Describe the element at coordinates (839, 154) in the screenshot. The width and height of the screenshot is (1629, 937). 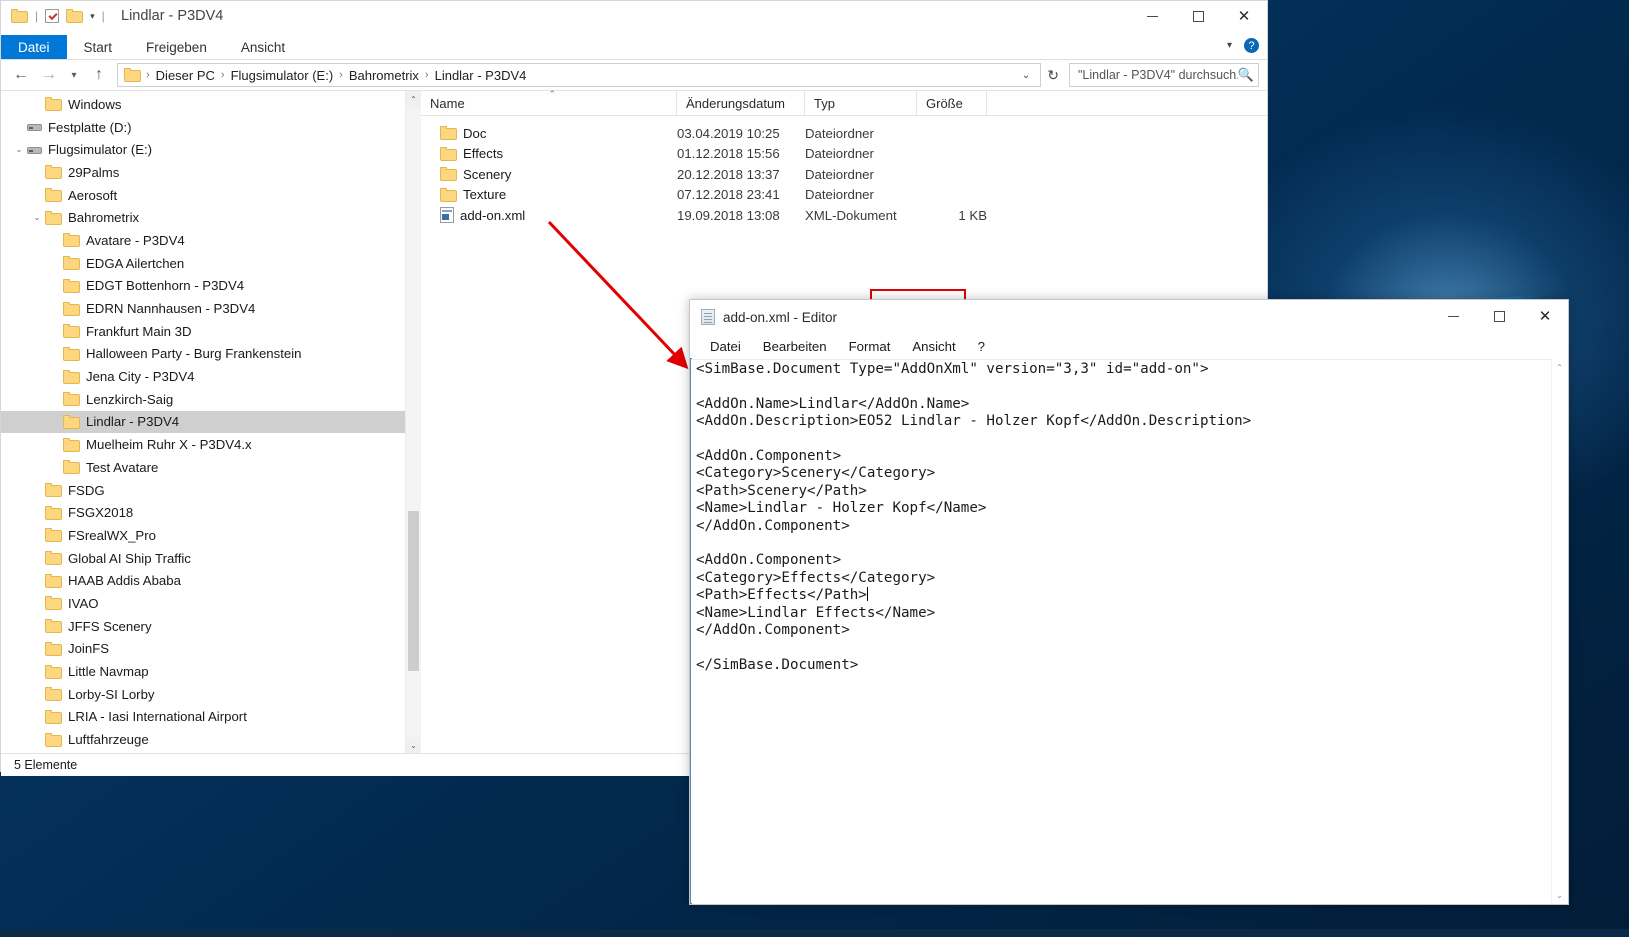
I see `file-type-cell: Dateiordner` at that location.